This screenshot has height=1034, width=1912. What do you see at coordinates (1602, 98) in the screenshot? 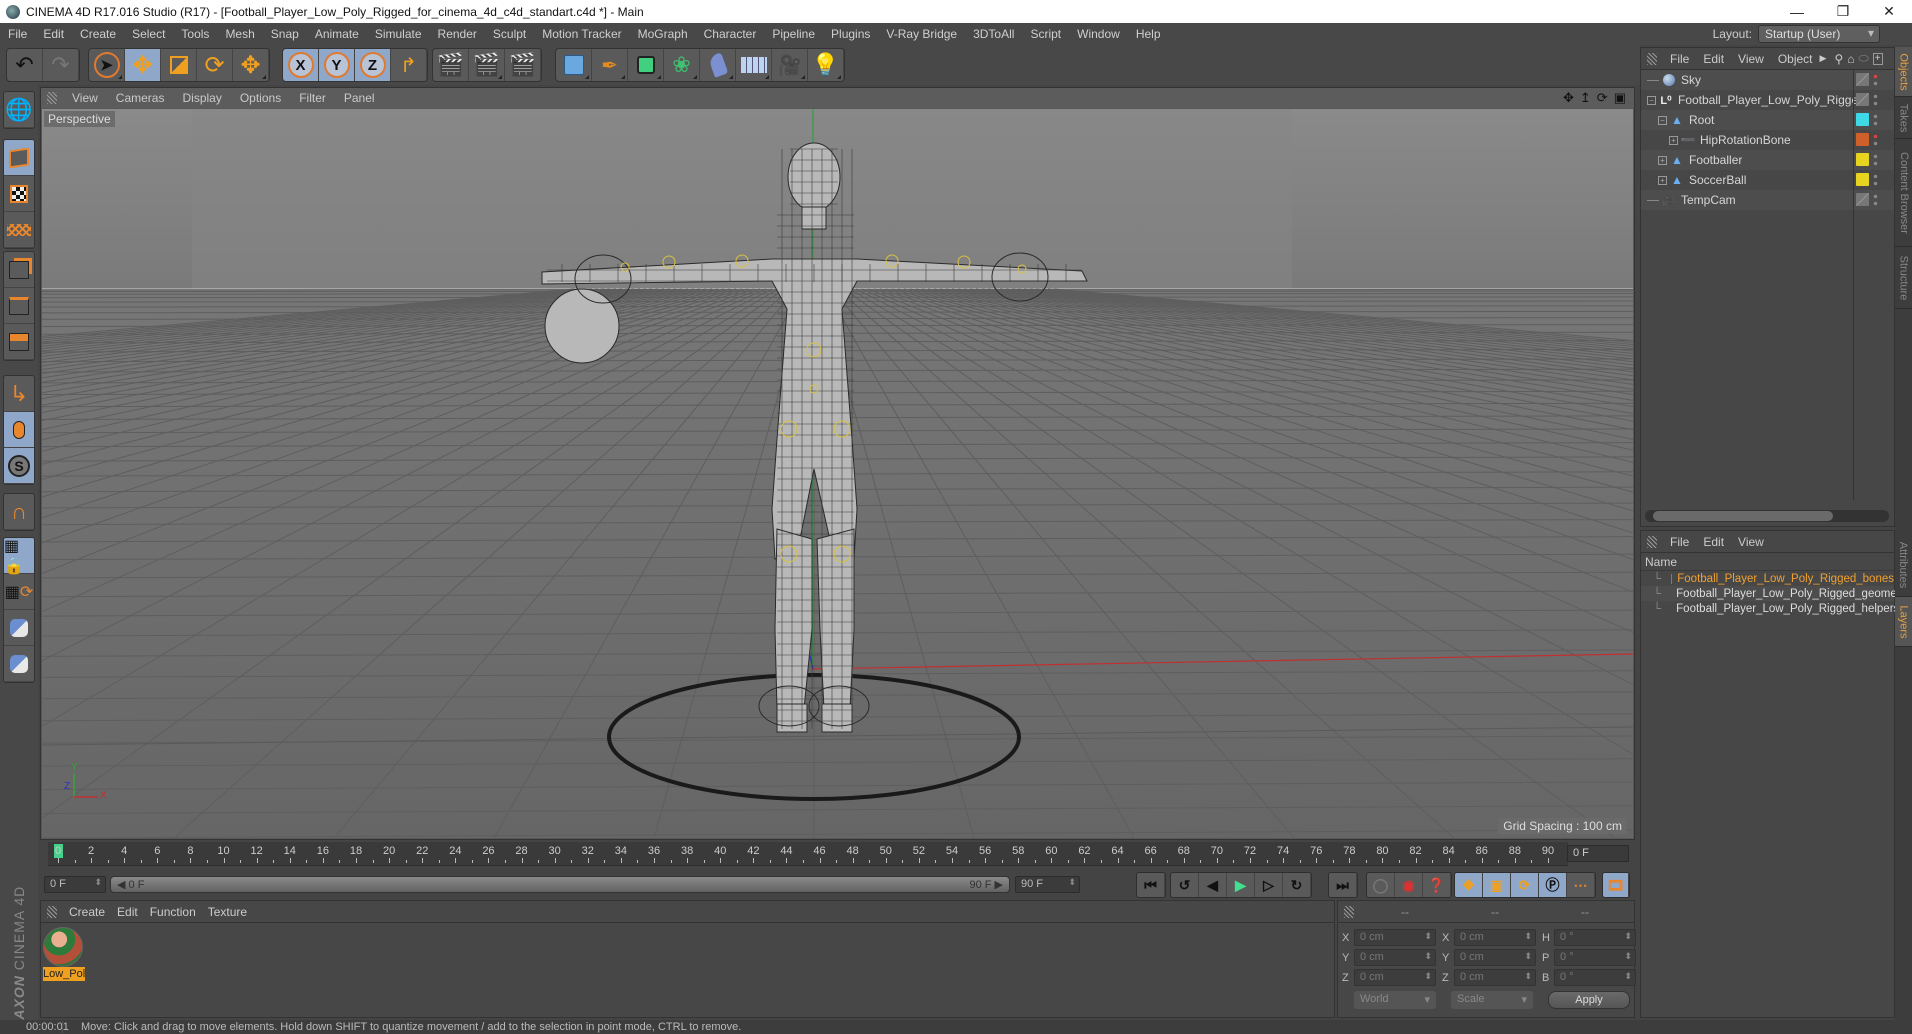
I see `rotate-view-icon: ⟳` at bounding box center [1602, 98].